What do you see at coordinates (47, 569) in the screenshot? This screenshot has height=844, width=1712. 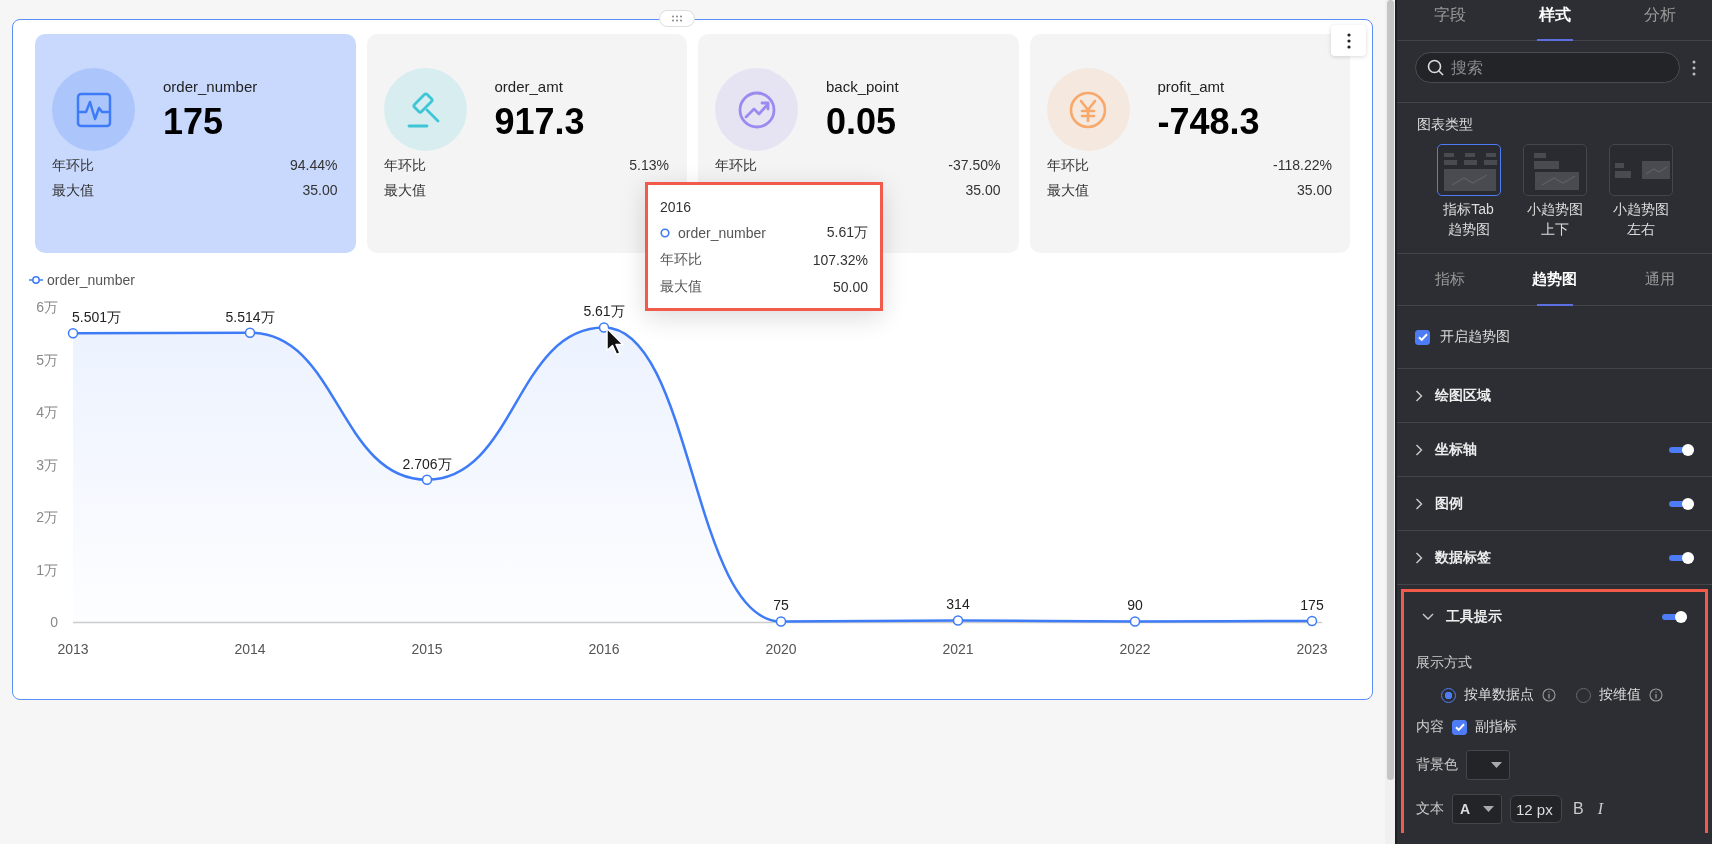 I see `y-axis-label: 1万` at bounding box center [47, 569].